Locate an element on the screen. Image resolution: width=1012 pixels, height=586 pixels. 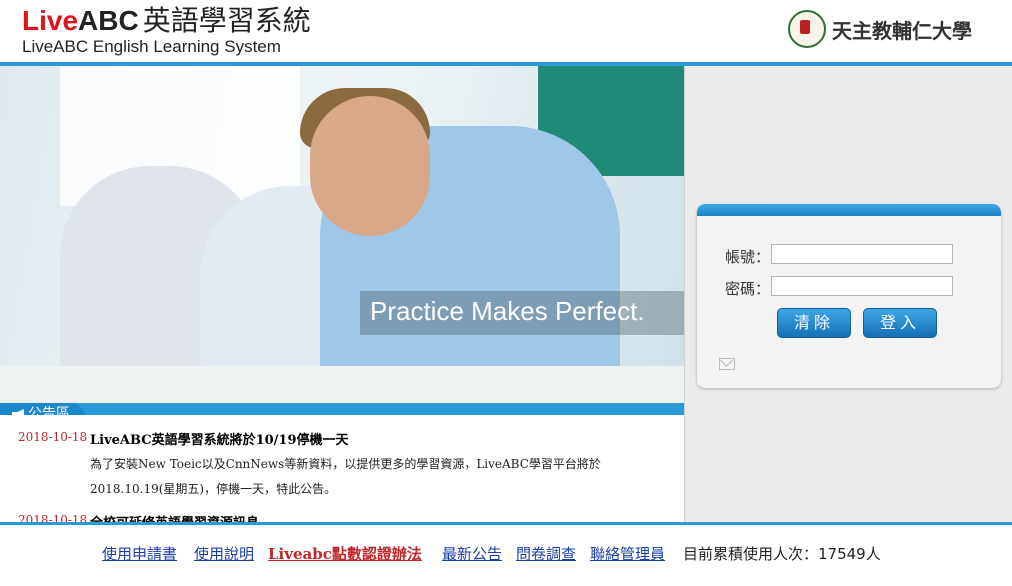
university-seal-icon is located at coordinates (807, 29).